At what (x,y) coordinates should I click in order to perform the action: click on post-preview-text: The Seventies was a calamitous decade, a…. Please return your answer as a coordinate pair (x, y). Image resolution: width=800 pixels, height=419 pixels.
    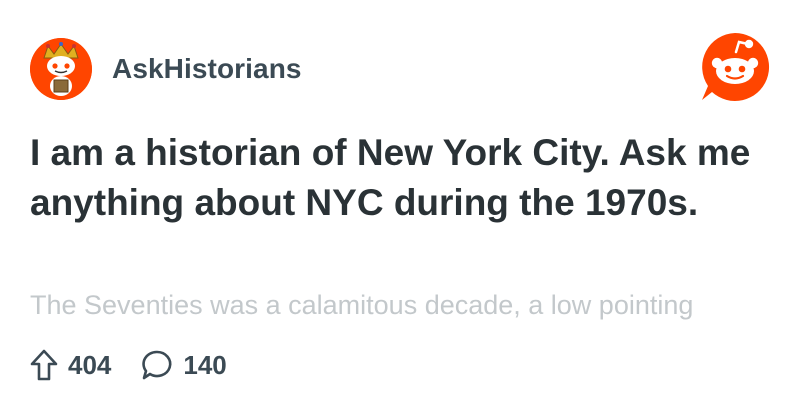
    Looking at the image, I should click on (362, 305).